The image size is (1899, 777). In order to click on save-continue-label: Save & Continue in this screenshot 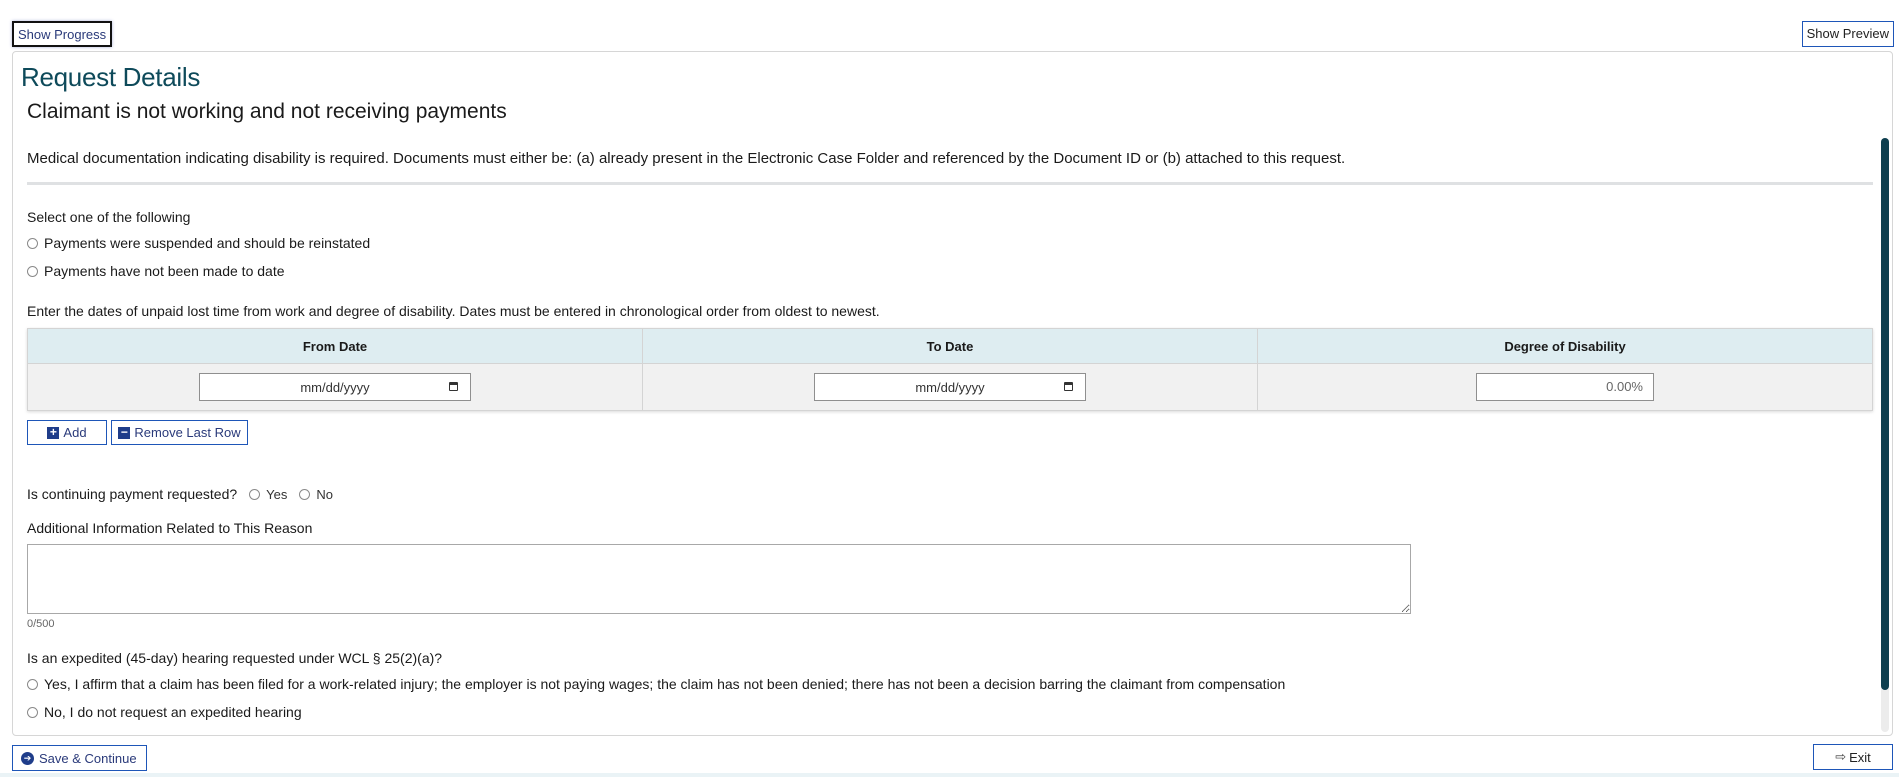, I will do `click(88, 758)`.